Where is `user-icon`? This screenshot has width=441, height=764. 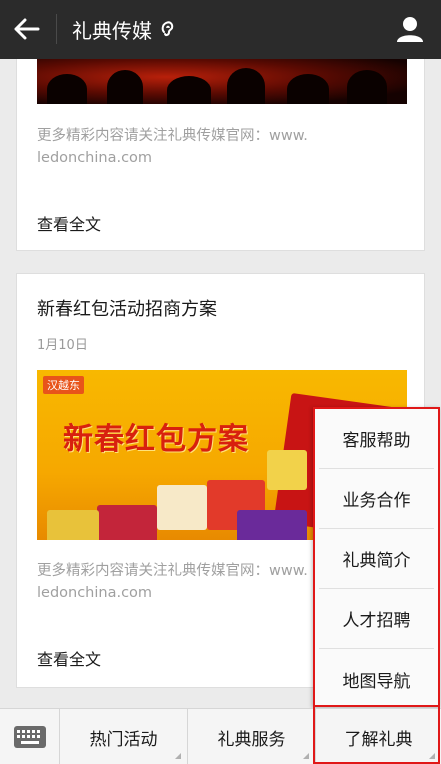
user-icon is located at coordinates (410, 29).